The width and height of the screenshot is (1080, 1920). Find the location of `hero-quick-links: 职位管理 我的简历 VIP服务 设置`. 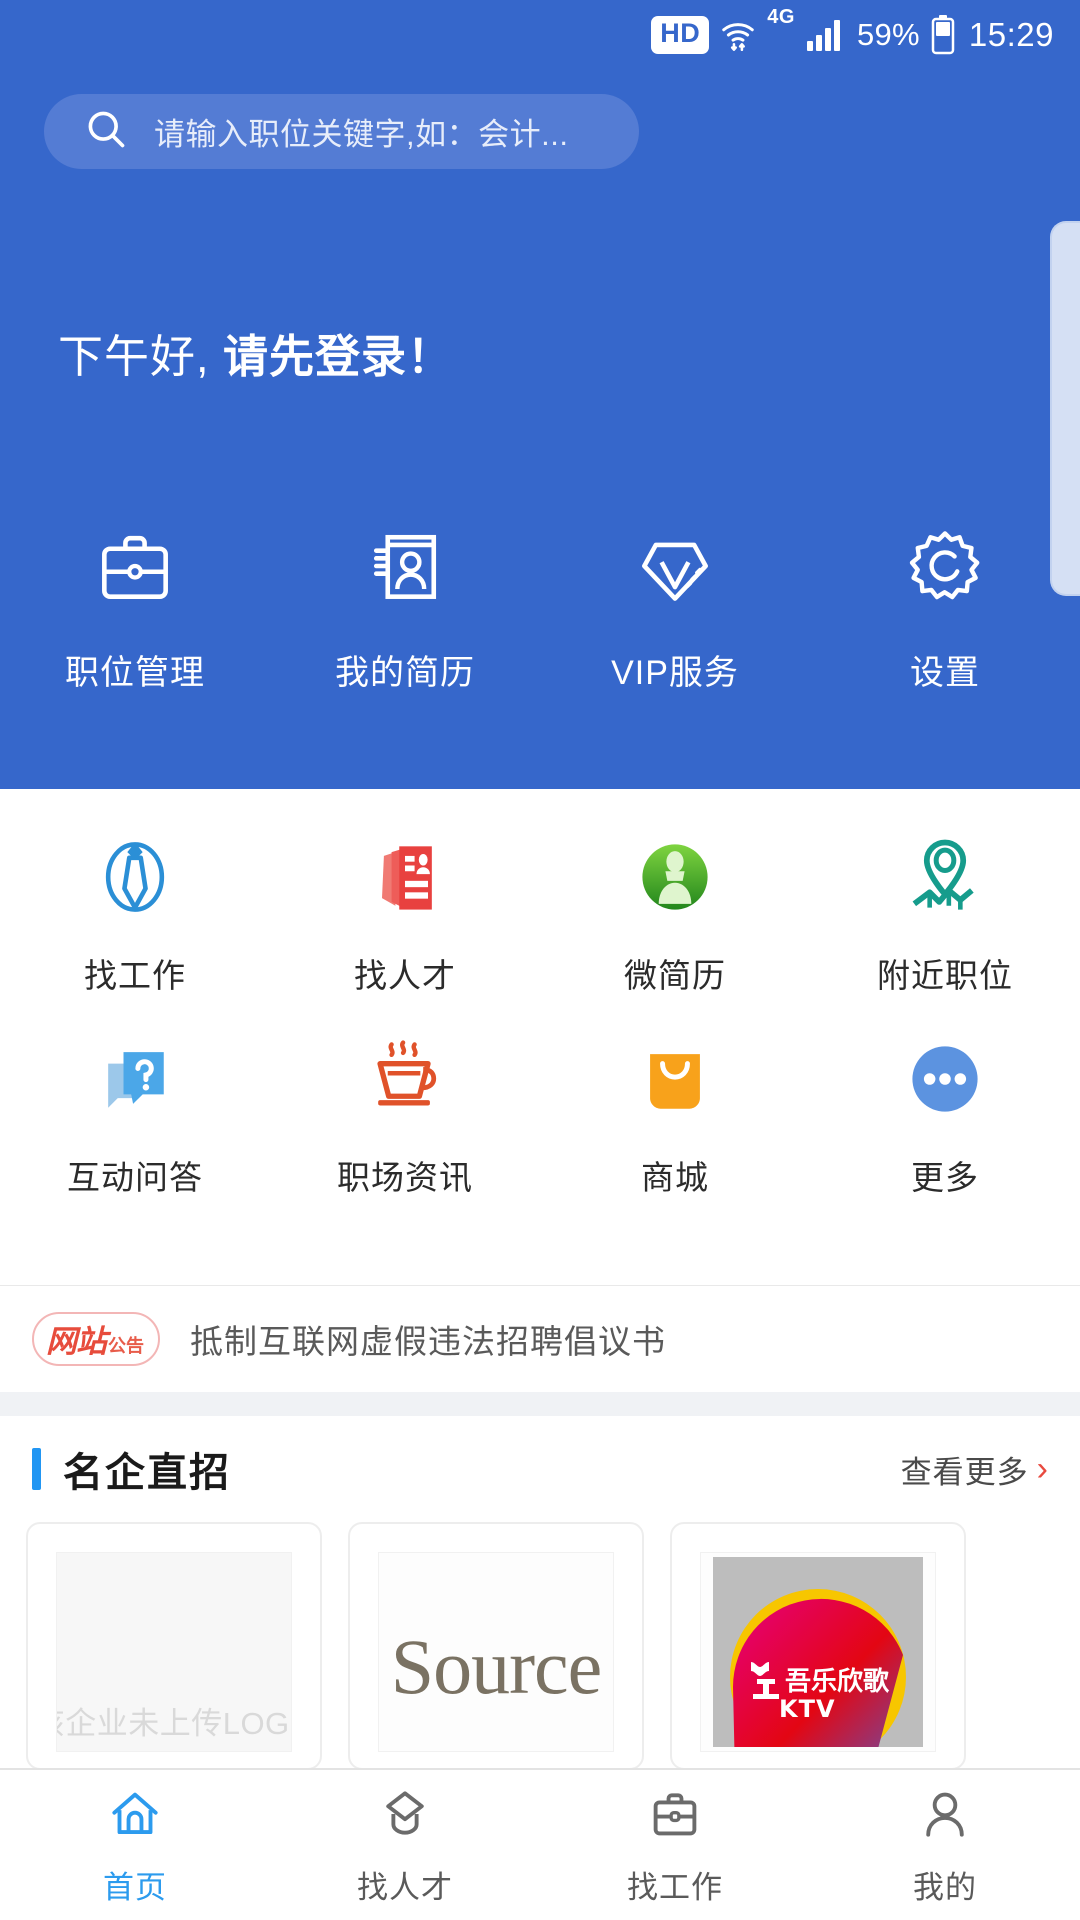

hero-quick-links: 职位管理 我的简历 VIP服务 设置 is located at coordinates (540, 607).